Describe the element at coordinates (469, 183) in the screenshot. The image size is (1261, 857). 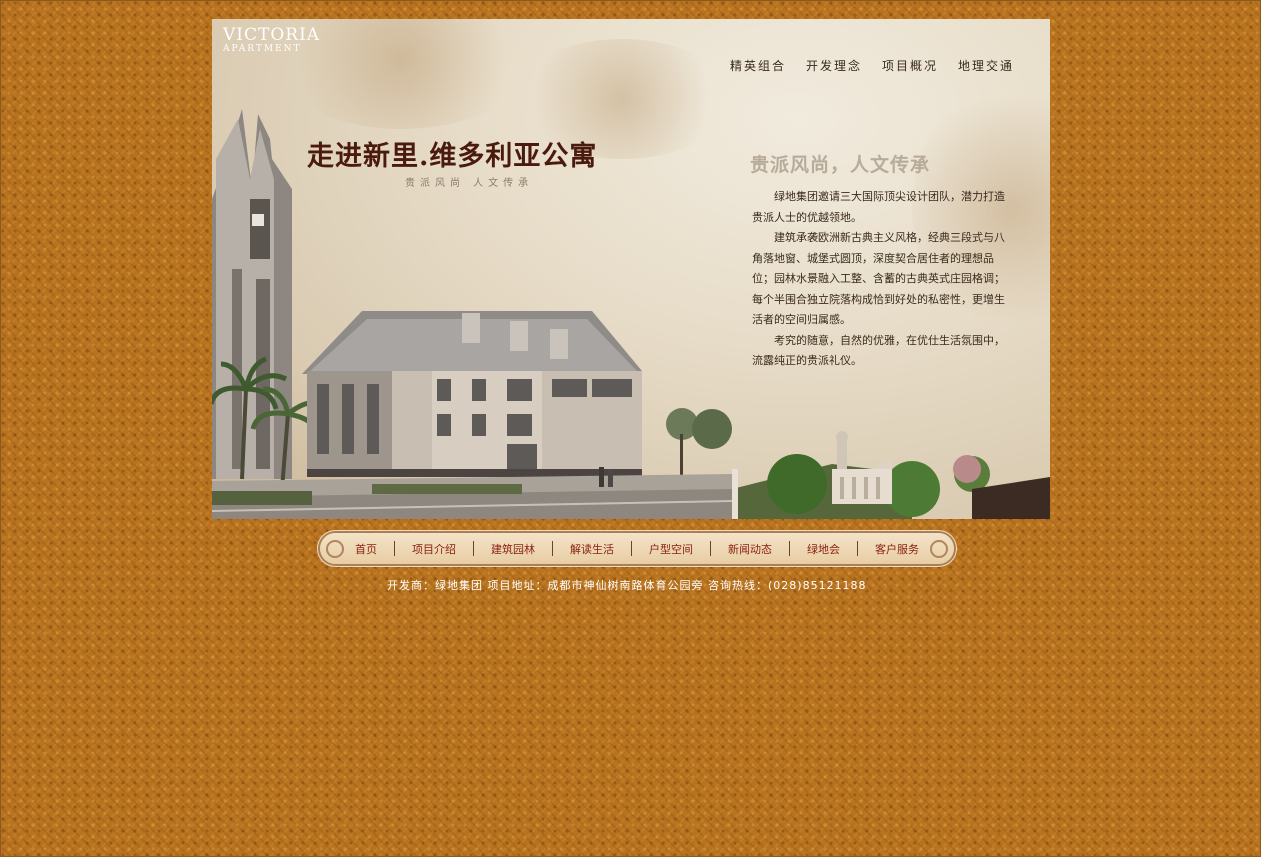
I see `page-subtitle: 贵派风尚 人文传承` at that location.